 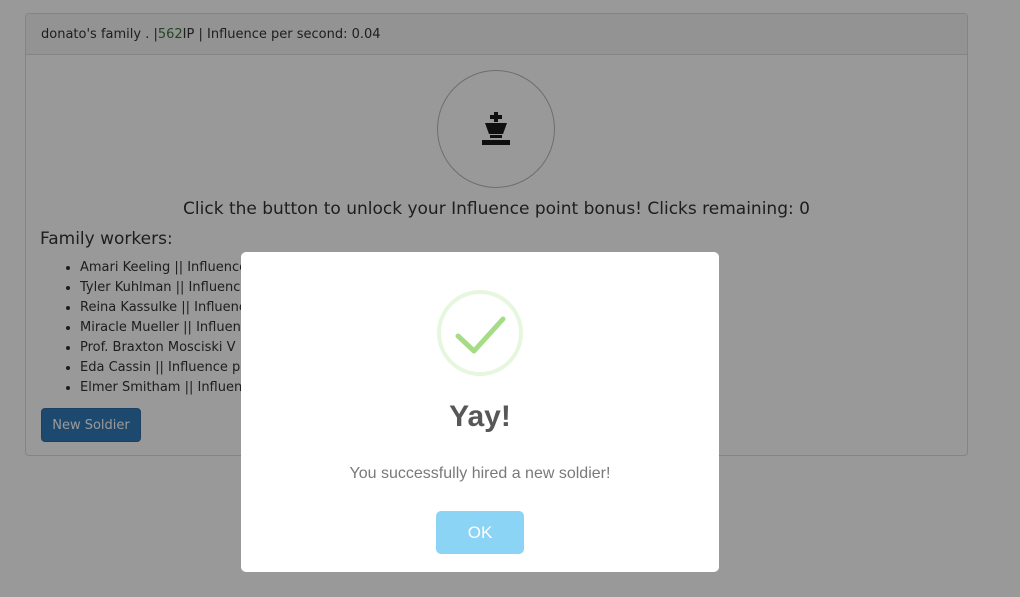 I want to click on success-check-icon, so click(x=480, y=333).